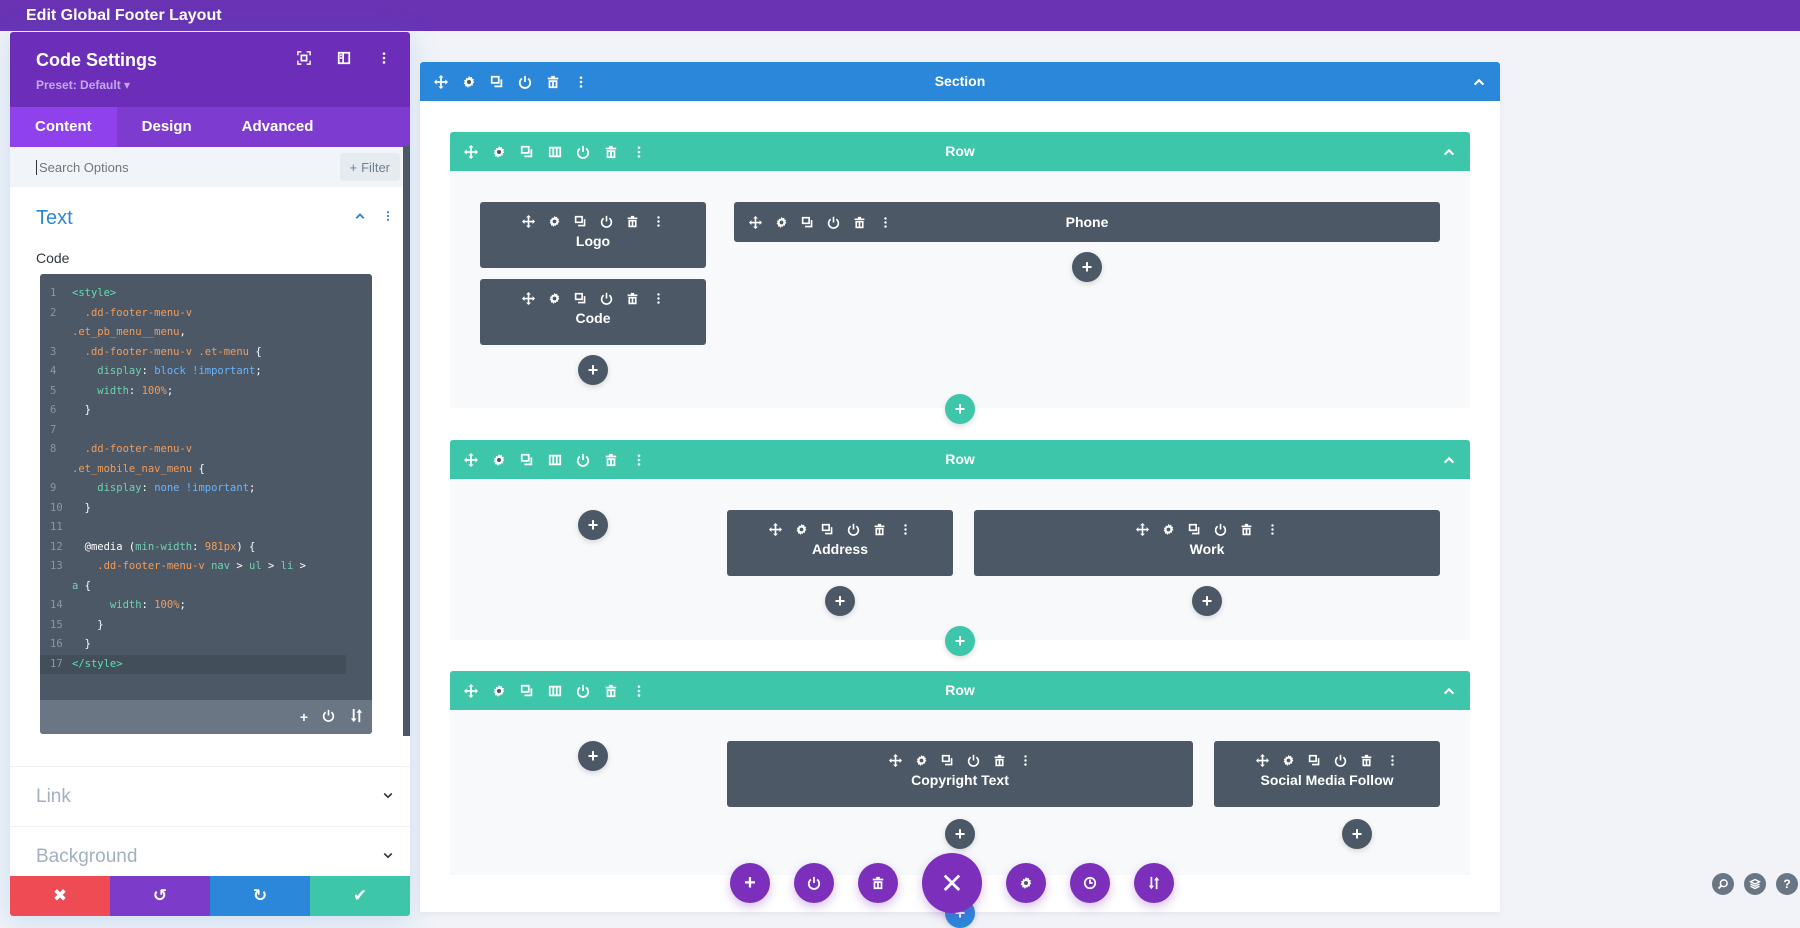 This screenshot has width=1800, height=928. I want to click on code-line: 9 display: none !important;, so click(206, 489).